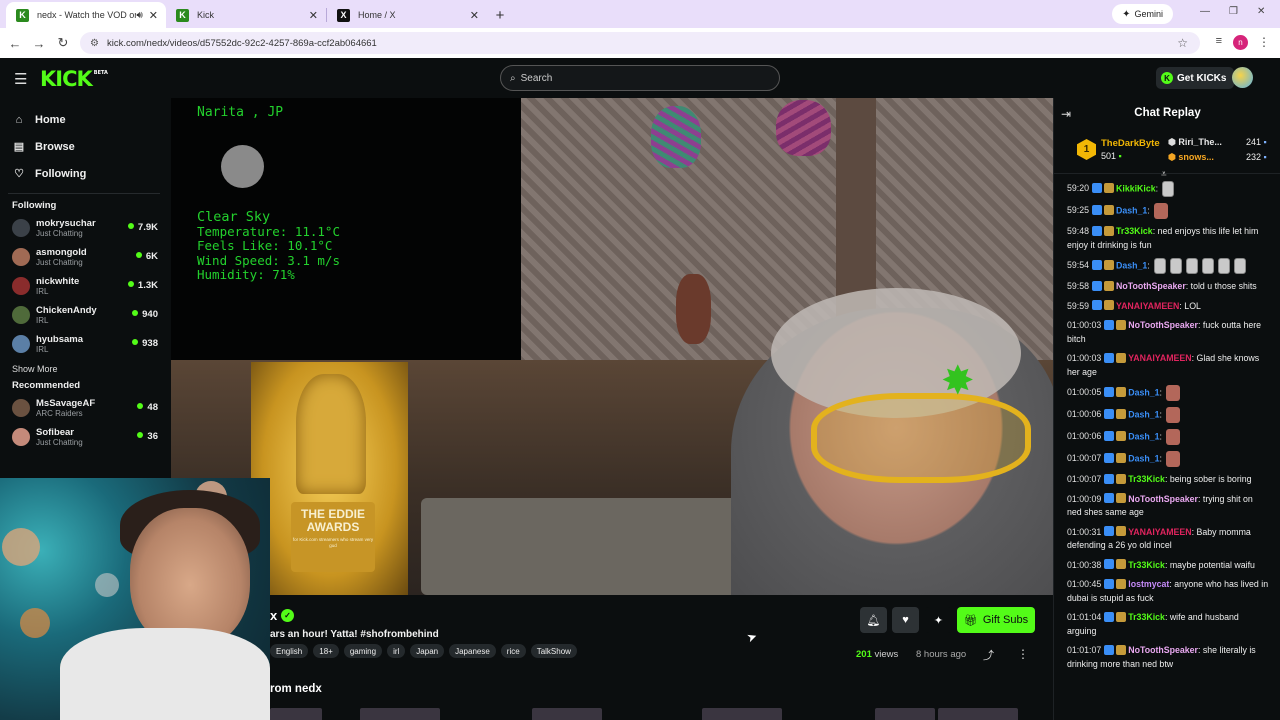 This screenshot has height=720, width=1280. Describe the element at coordinates (1084, 436) in the screenshot. I see `message-timestamp: 01:00:06` at that location.